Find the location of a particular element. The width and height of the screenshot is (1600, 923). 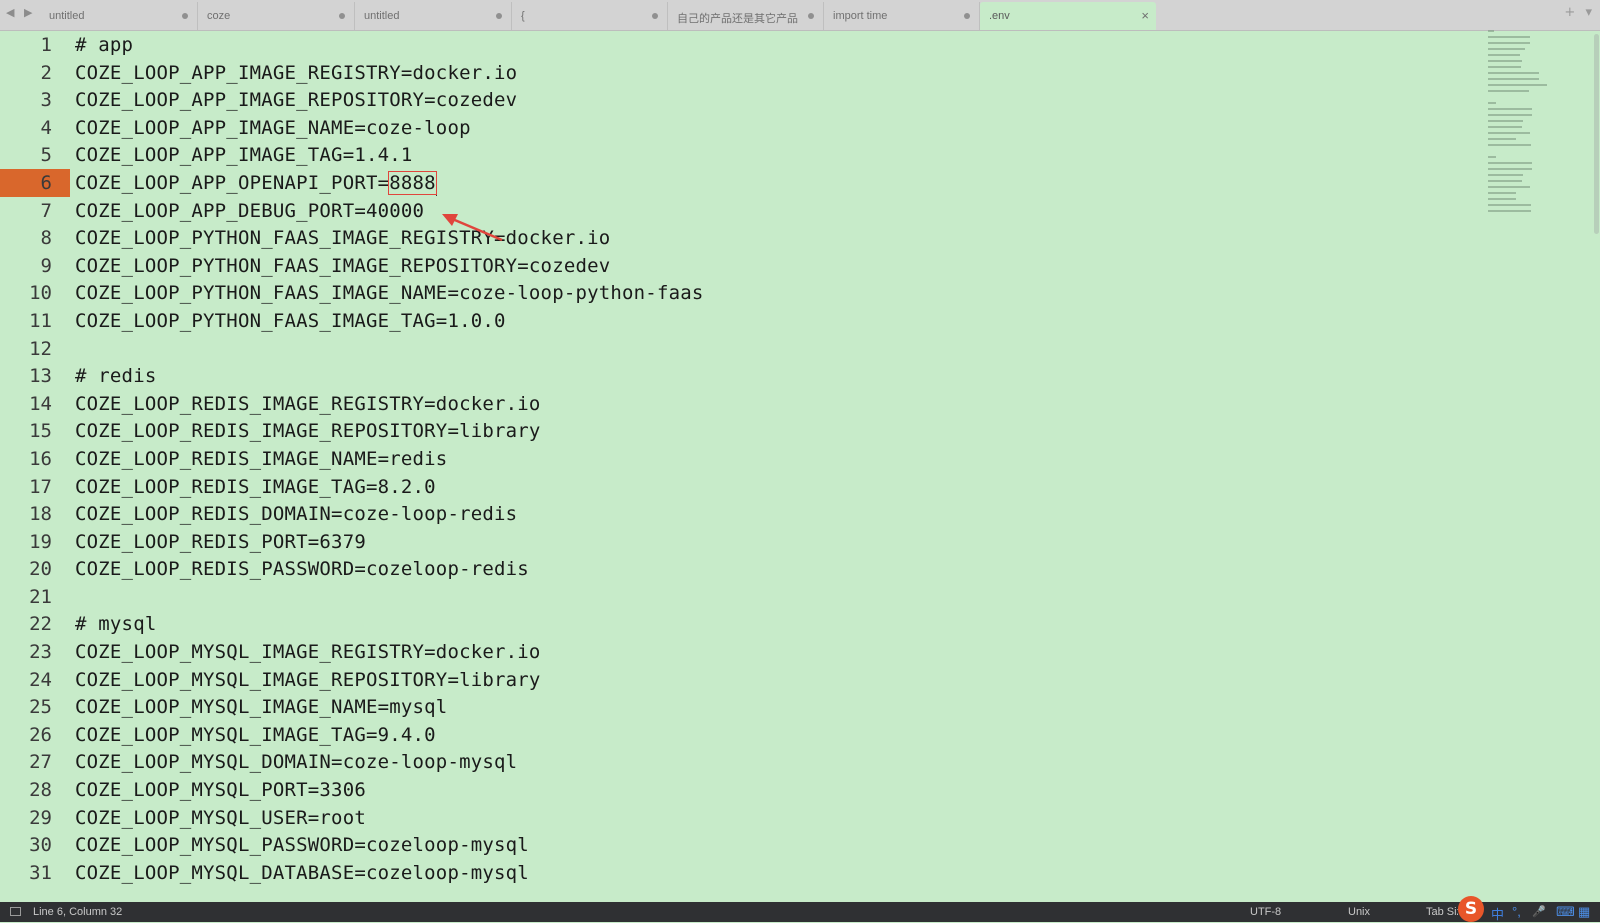

tab-close-icon: × is located at coordinates (1145, 15).